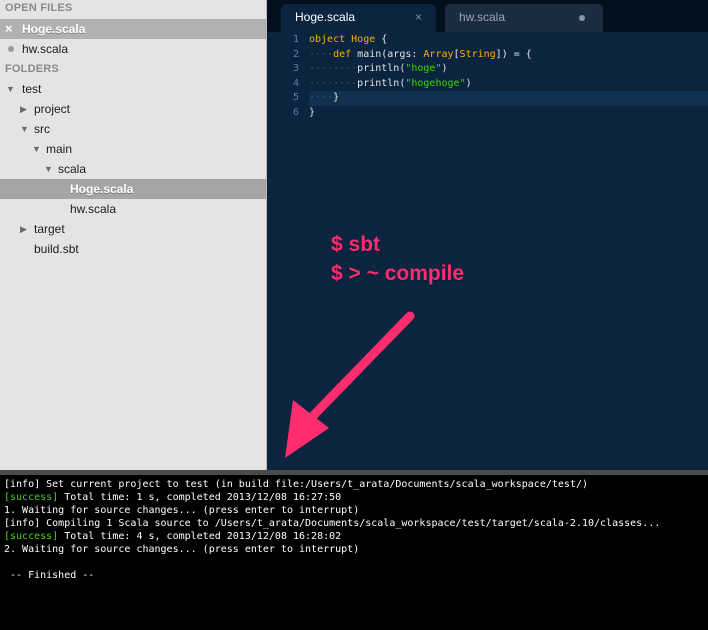 The image size is (708, 630). Describe the element at coordinates (93, 209) in the screenshot. I see `tree-item-label: hw.scala` at that location.